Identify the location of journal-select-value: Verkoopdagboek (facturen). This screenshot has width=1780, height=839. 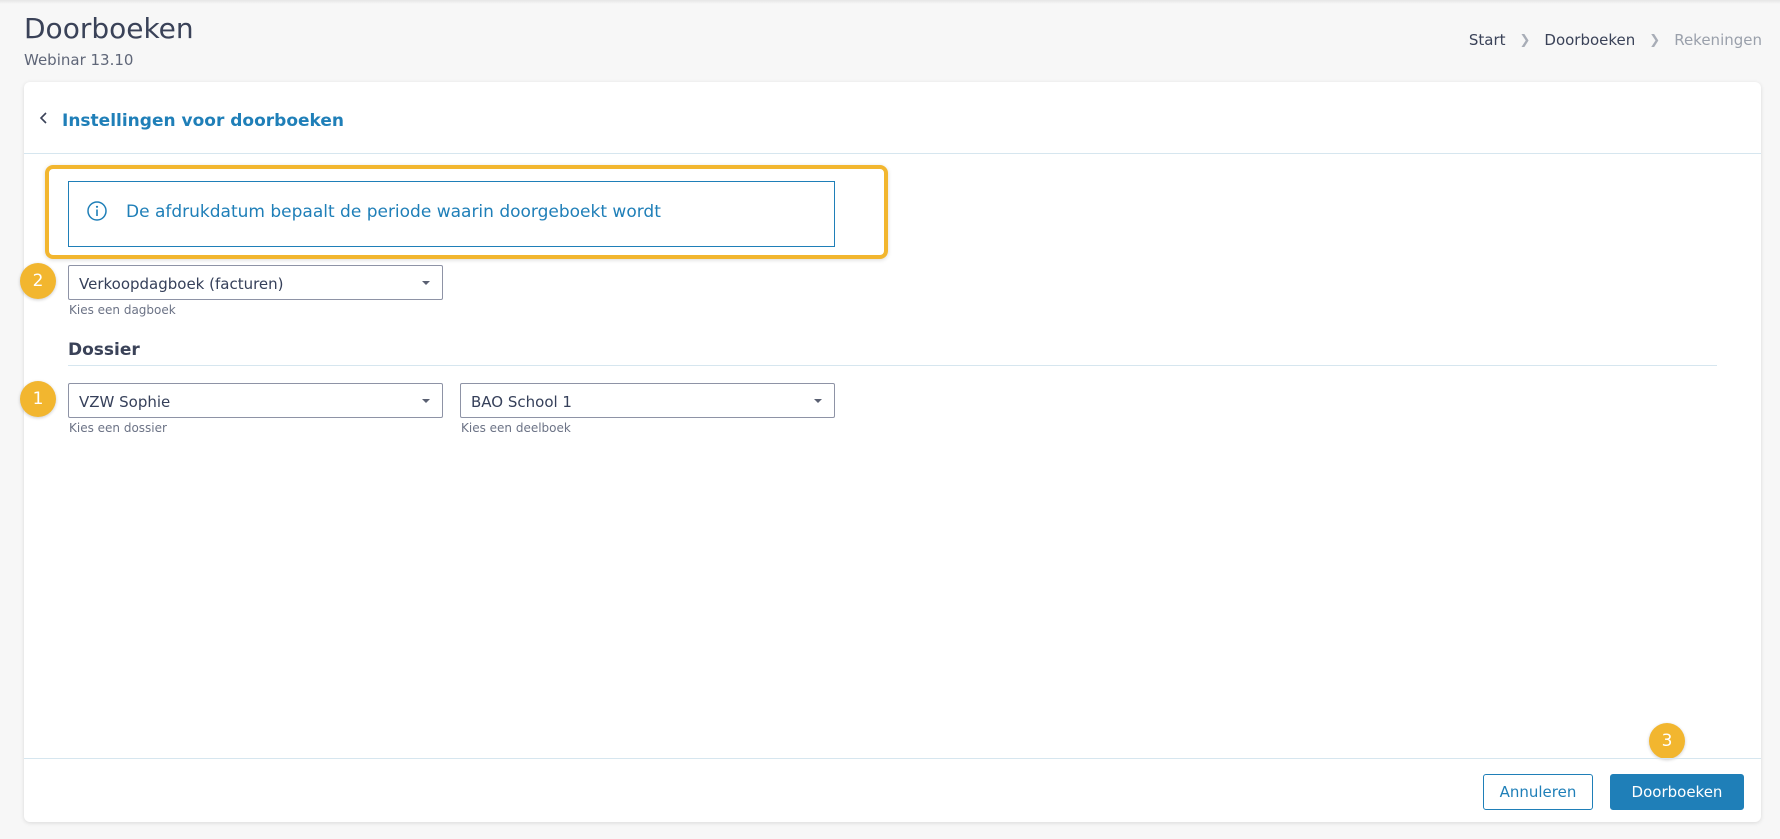
(181, 284).